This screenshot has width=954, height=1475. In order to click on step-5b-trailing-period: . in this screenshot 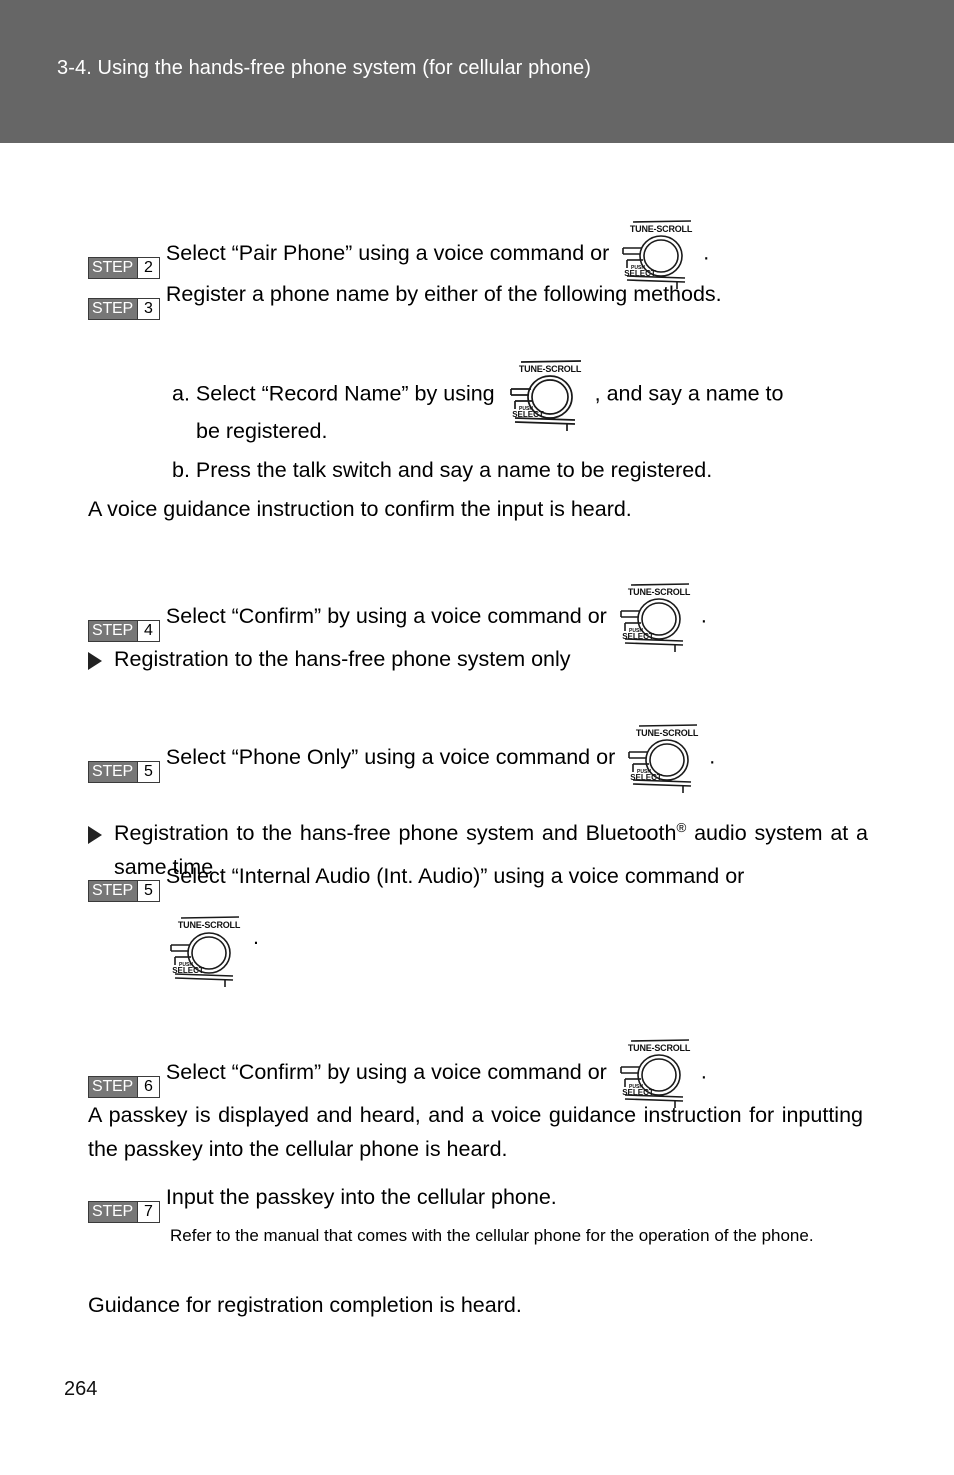, I will do `click(256, 937)`.